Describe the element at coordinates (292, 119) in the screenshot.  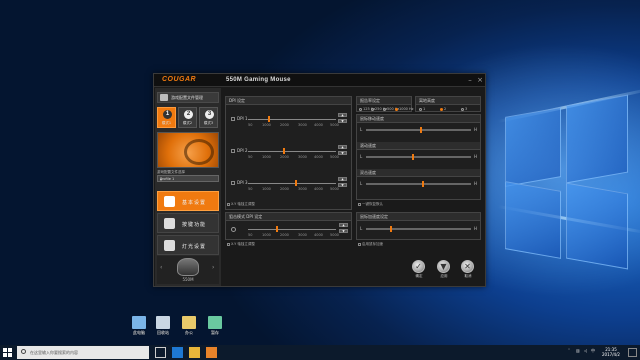
I see `dpi-1-slider` at that location.